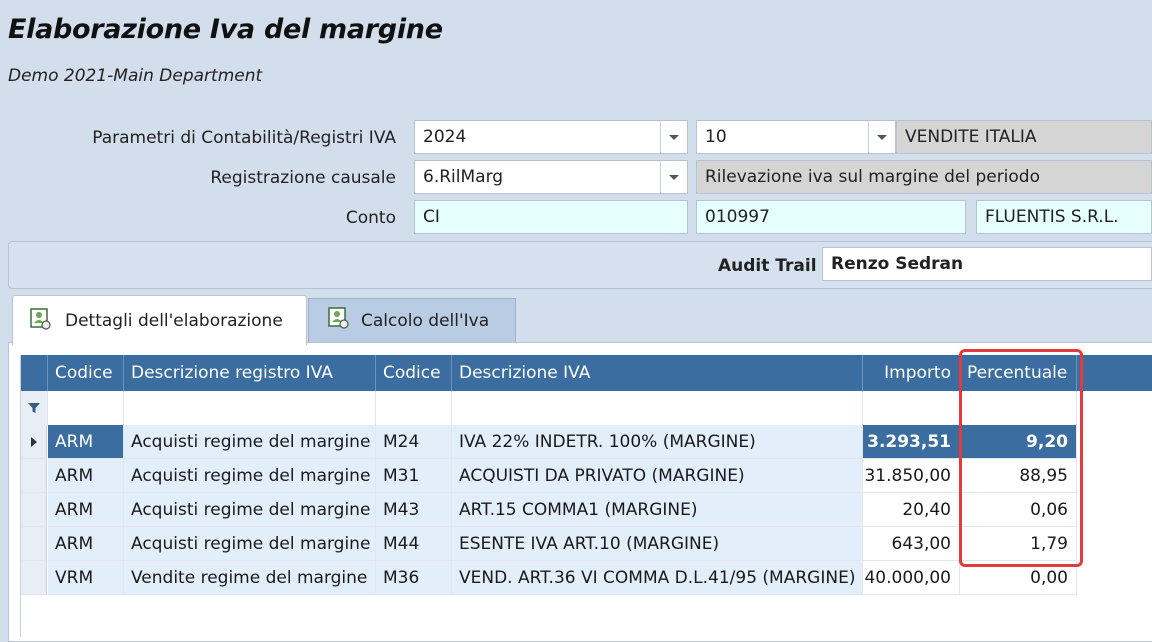  I want to click on table-cell-percentuale: 0,06, so click(1018, 510).